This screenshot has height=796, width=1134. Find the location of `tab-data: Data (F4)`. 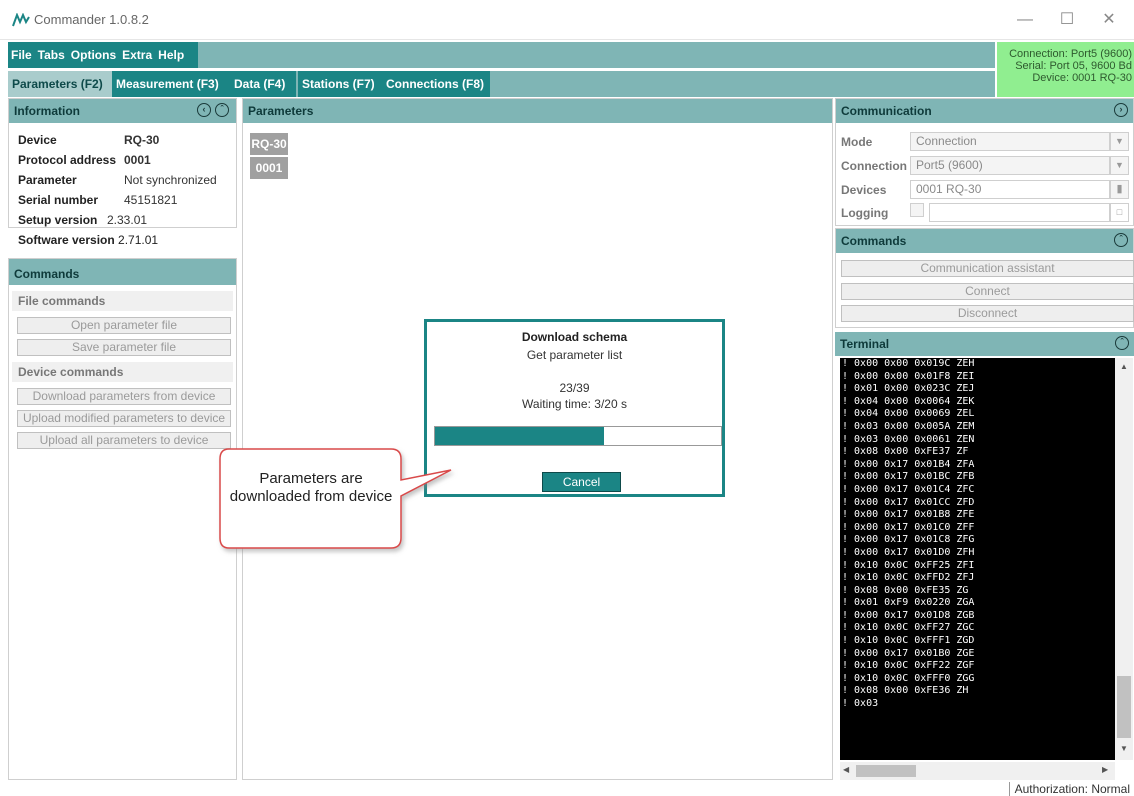

tab-data: Data (F4) is located at coordinates (263, 84).